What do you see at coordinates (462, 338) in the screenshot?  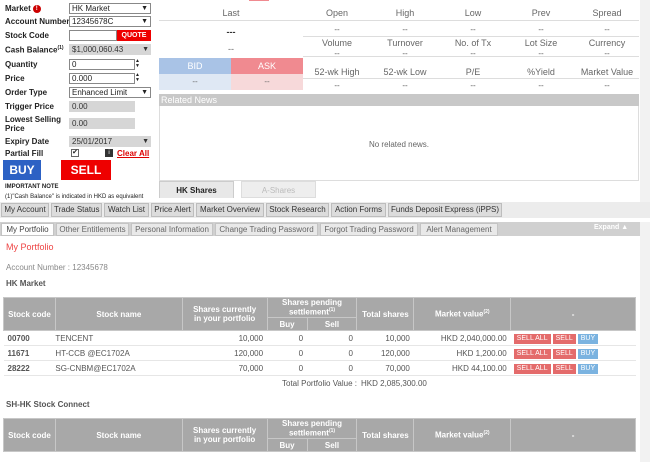 I see `market-value: HKD 2,040,000.00` at bounding box center [462, 338].